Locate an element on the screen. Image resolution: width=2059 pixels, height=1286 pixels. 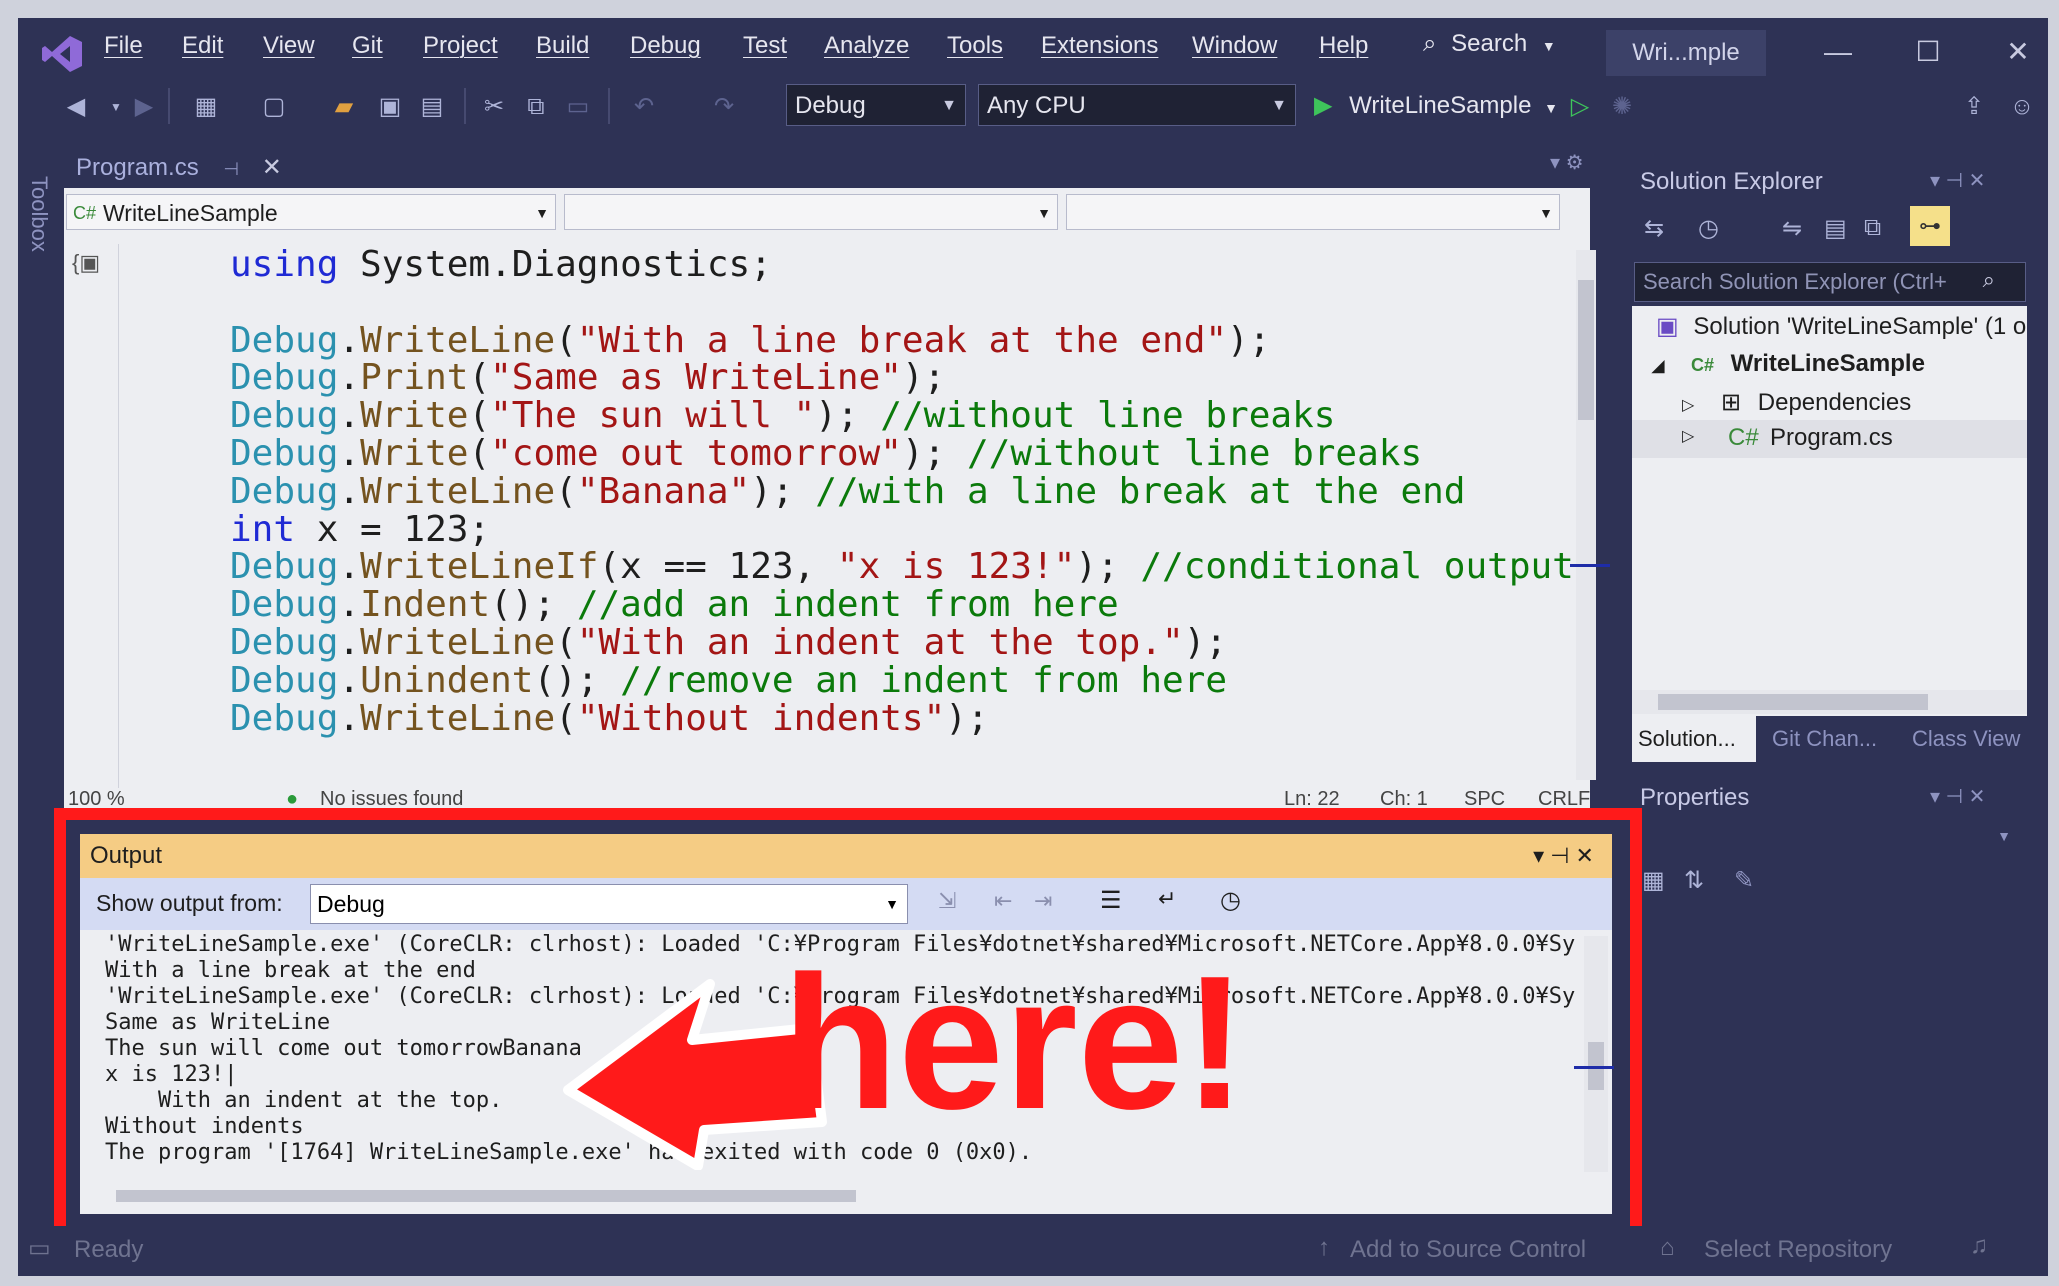
project-node: ◢ C# WriteLineSample is located at coordinates (1788, 364).